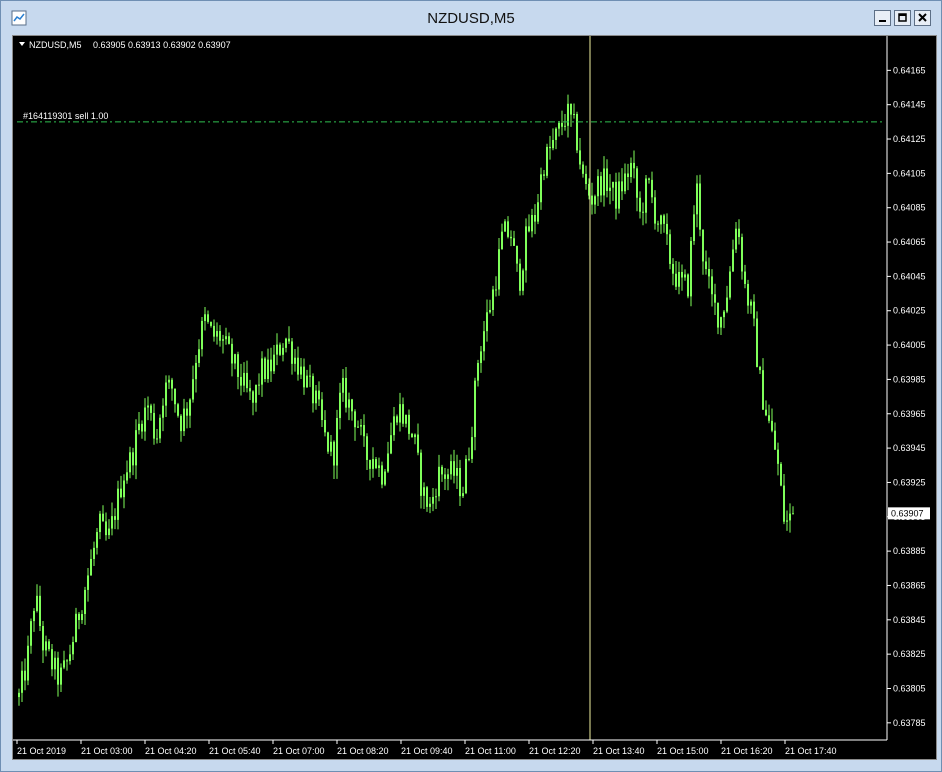  What do you see at coordinates (299, 751) in the screenshot?
I see `time-axis-label: 21 Oct 07:00` at bounding box center [299, 751].